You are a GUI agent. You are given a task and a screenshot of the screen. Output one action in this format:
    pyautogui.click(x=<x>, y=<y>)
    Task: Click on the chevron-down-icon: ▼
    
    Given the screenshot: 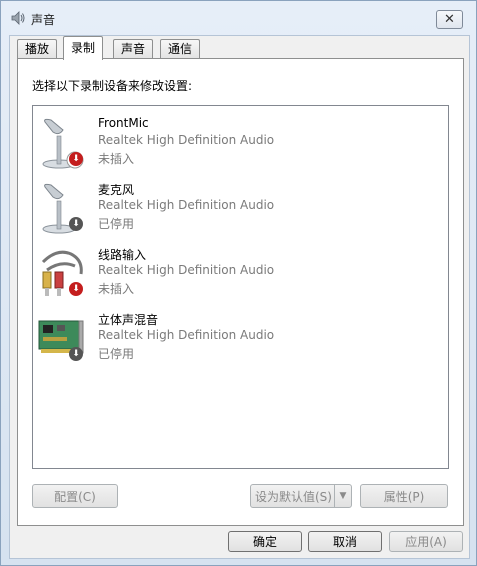 What is the action you would take?
    pyautogui.click(x=342, y=496)
    